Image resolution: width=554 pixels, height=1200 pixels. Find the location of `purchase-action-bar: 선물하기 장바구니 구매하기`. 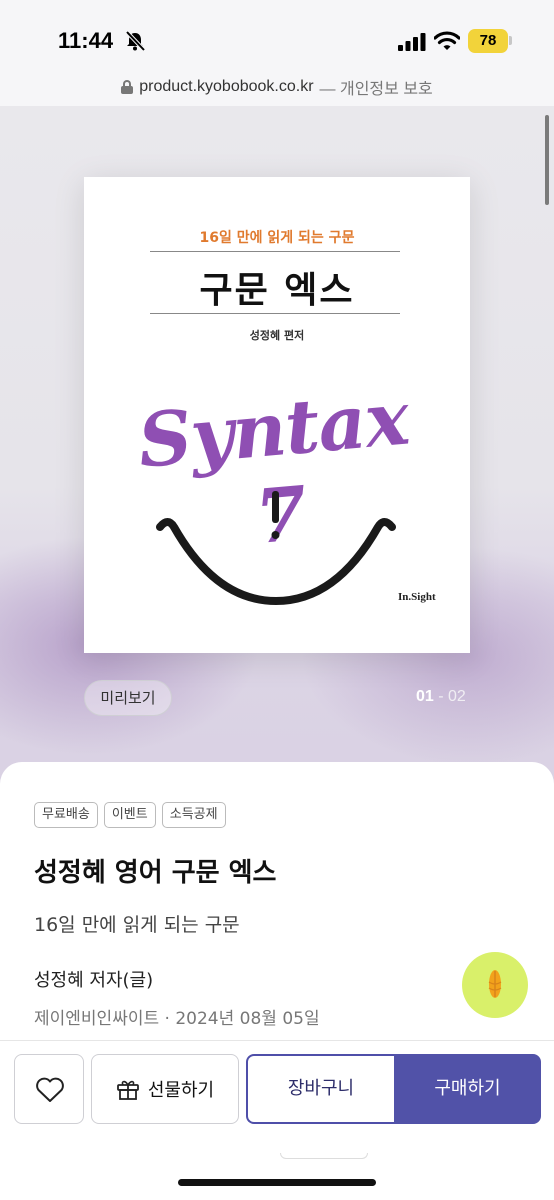

purchase-action-bar: 선물하기 장바구니 구매하기 is located at coordinates (277, 1120).